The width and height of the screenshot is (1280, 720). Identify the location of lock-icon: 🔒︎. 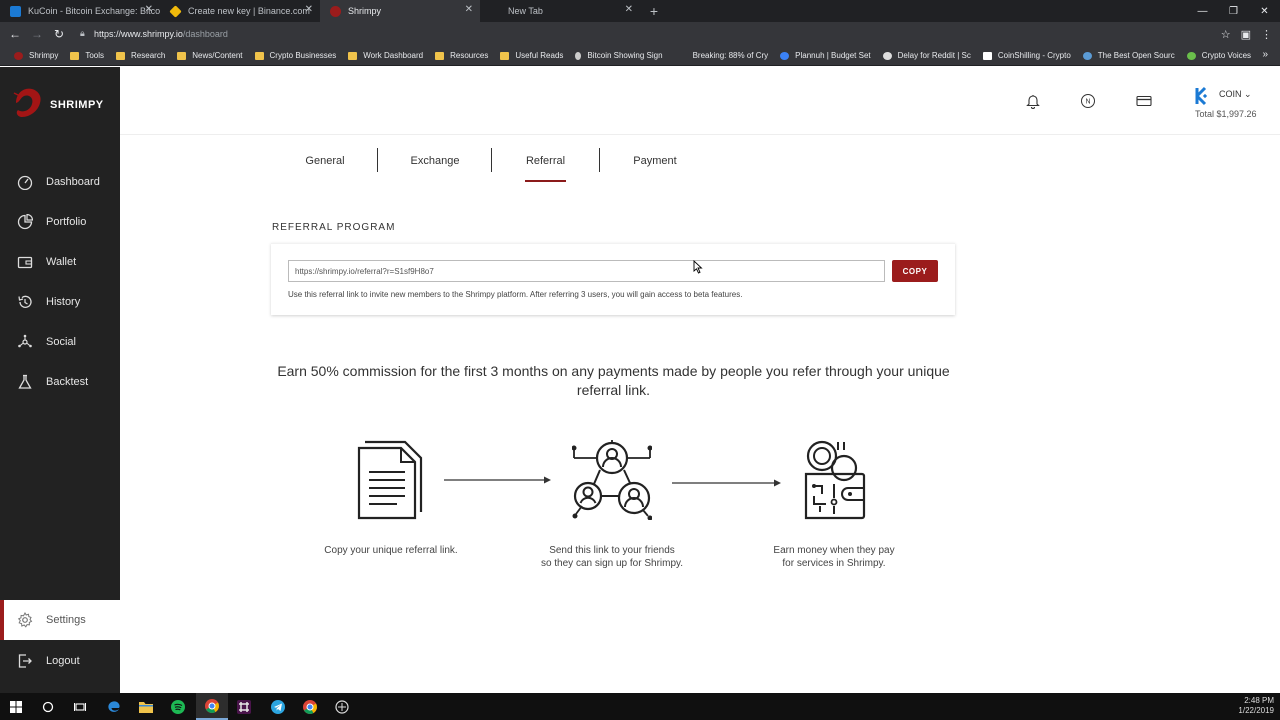
(82, 33).